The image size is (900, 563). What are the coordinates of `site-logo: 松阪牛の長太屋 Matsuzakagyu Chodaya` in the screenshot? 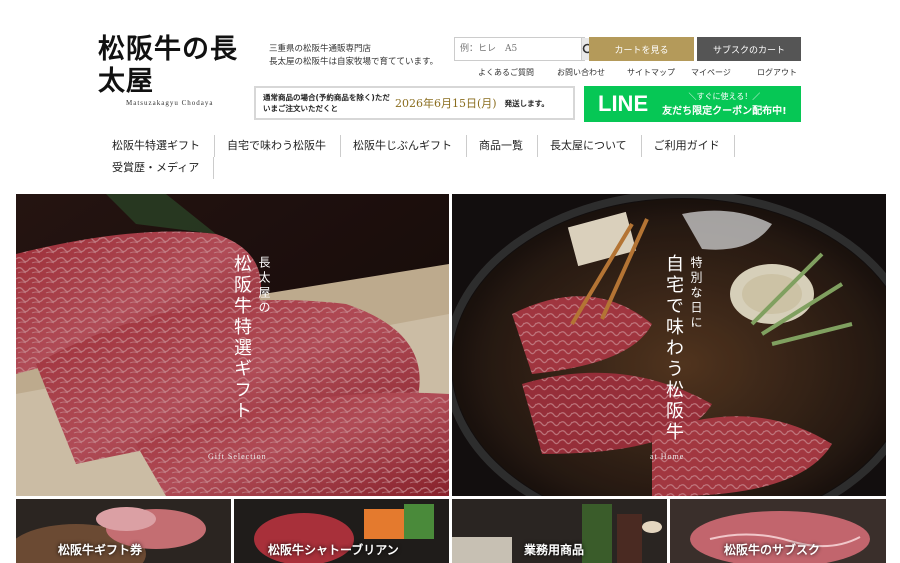 It's located at (180, 70).